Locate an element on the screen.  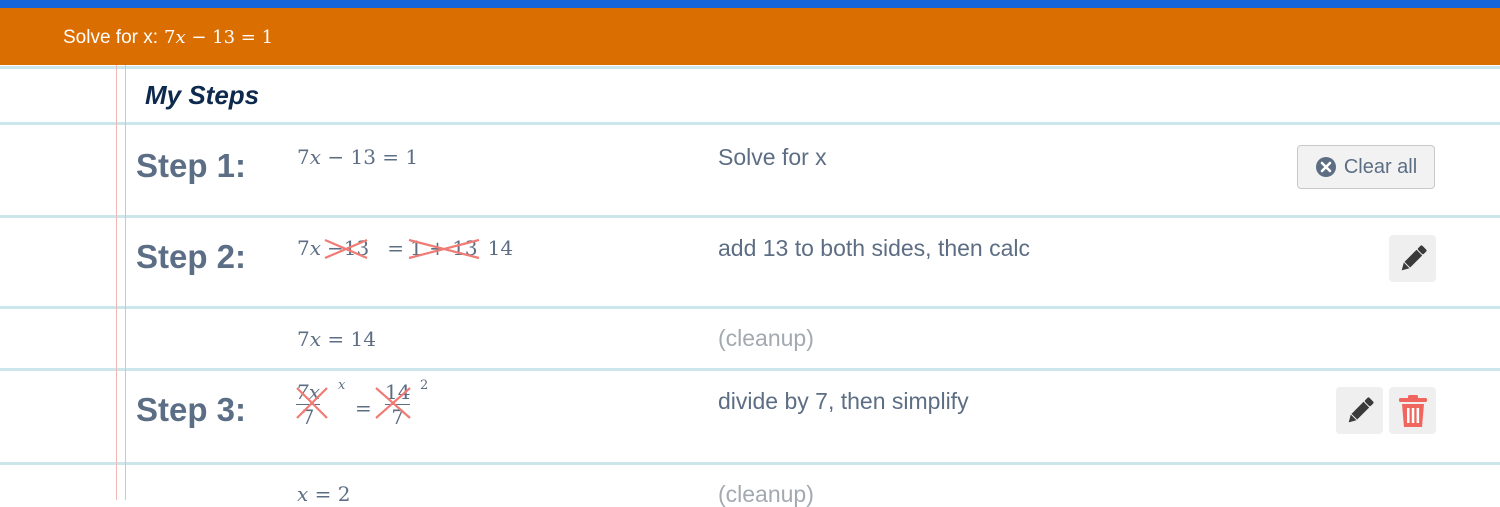
trash-icon is located at coordinates (1412, 410).